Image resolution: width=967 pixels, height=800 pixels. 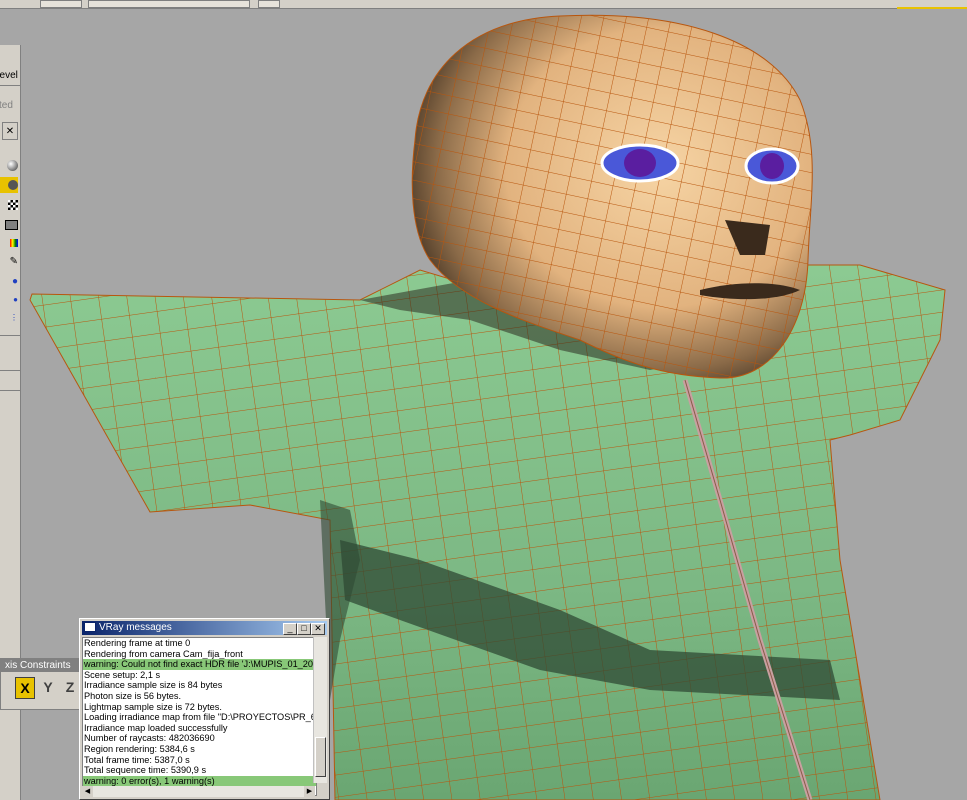 What do you see at coordinates (198, 791) in the screenshot?
I see `horizontal-scrollbar: ◀ ▶` at bounding box center [198, 791].